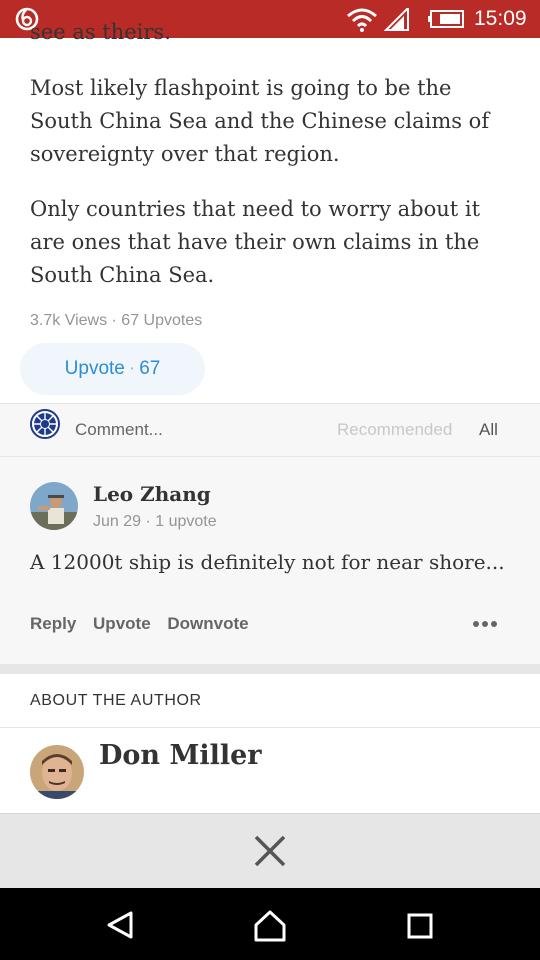 This screenshot has height=960, width=540. Describe the element at coordinates (100, 32) in the screenshot. I see `answer-cut-line: see as theirs.` at that location.